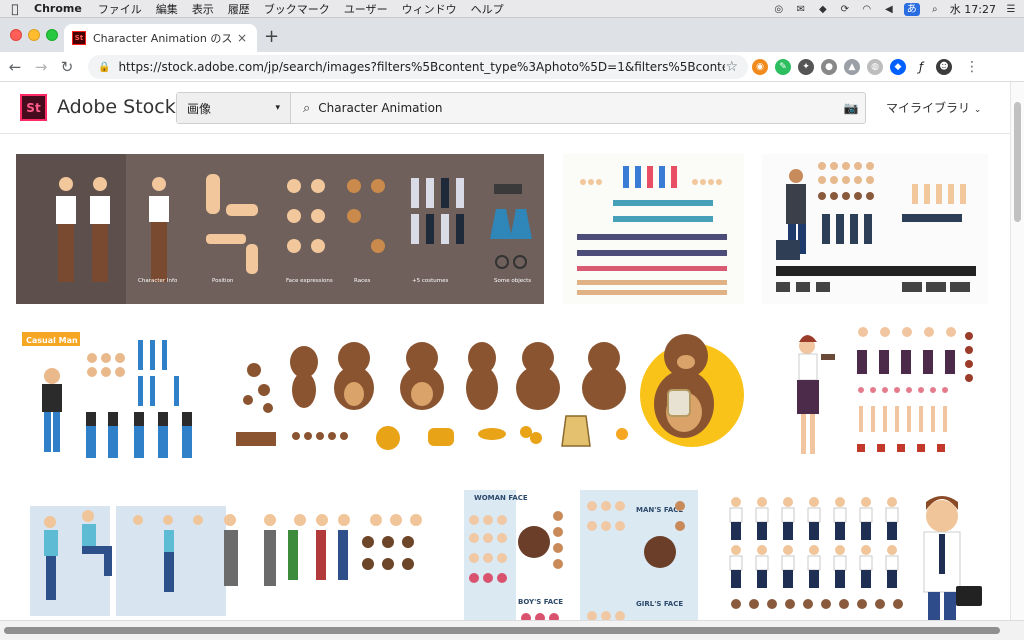  What do you see at coordinates (430, 281) in the screenshot?
I see `label-costumes: +5 costumes` at bounding box center [430, 281].